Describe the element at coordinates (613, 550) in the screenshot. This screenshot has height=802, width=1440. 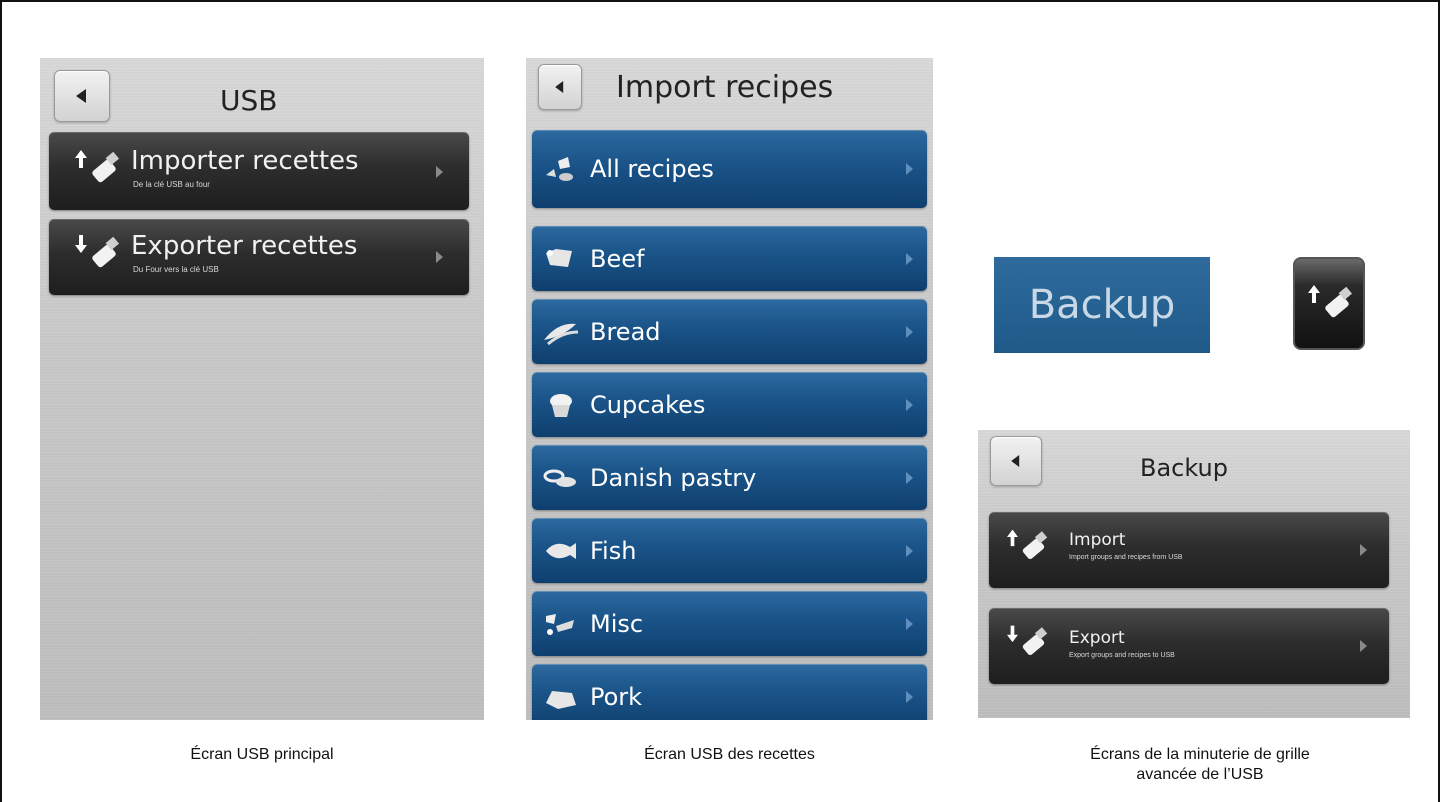
I see `recipe-item-label: Fish` at that location.